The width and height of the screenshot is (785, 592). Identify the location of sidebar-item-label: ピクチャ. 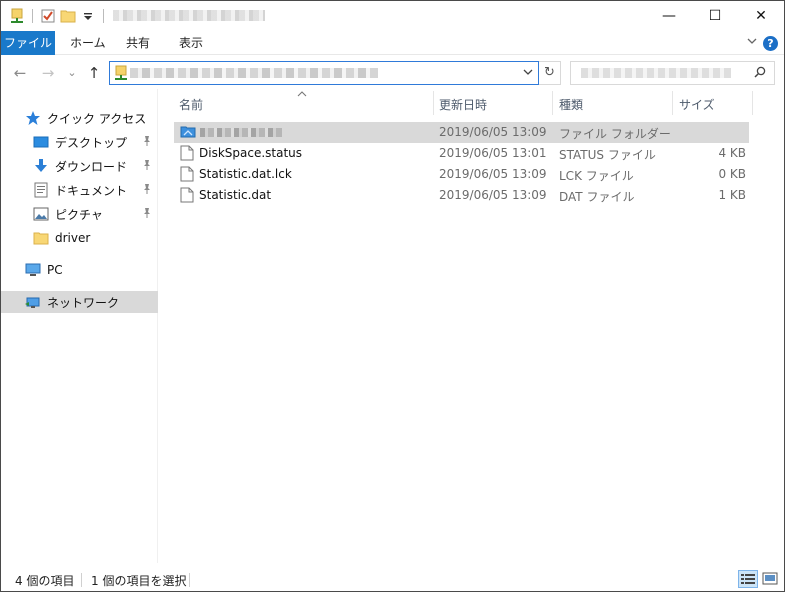
(79, 214).